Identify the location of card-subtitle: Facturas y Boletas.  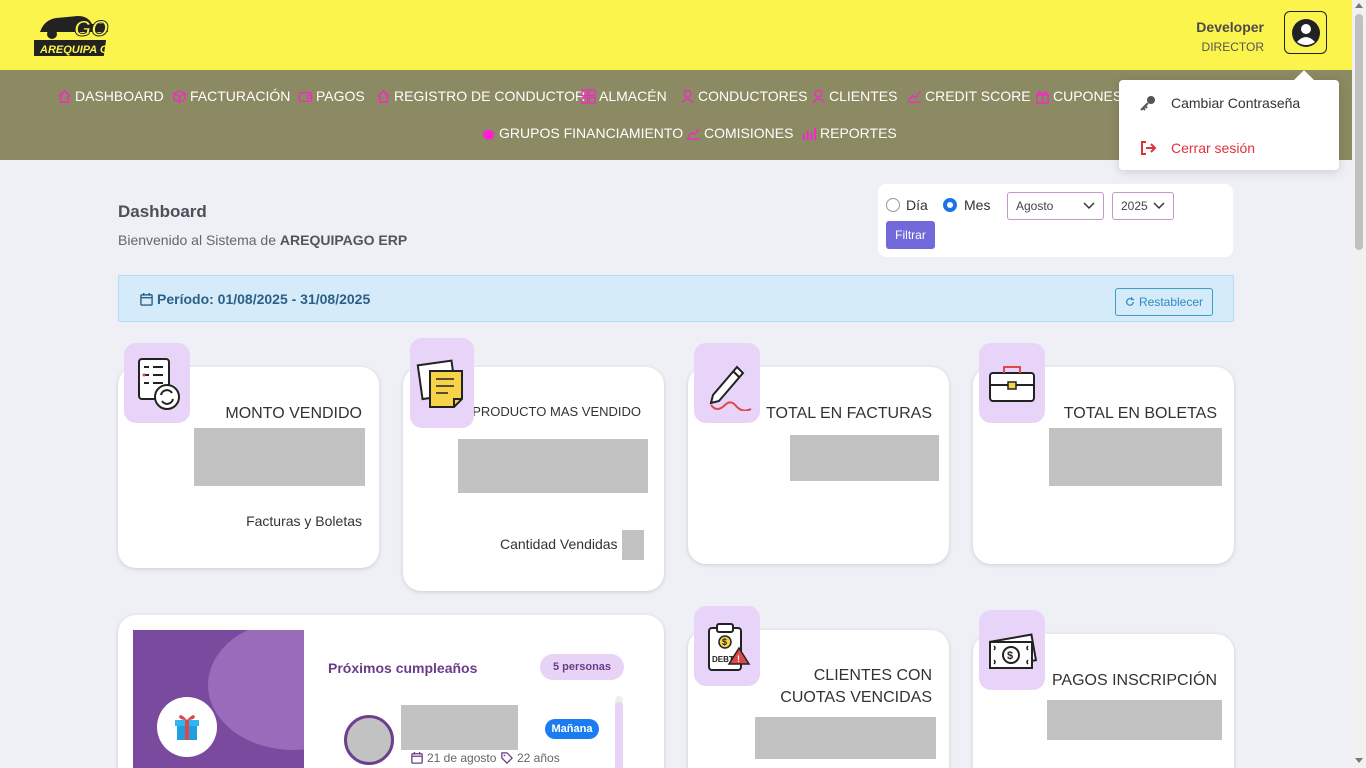
(304, 521).